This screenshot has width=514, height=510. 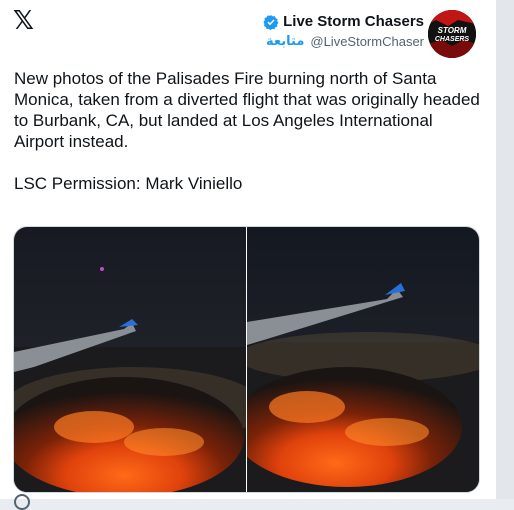 I want to click on verified-badge-icon, so click(x=271, y=22).